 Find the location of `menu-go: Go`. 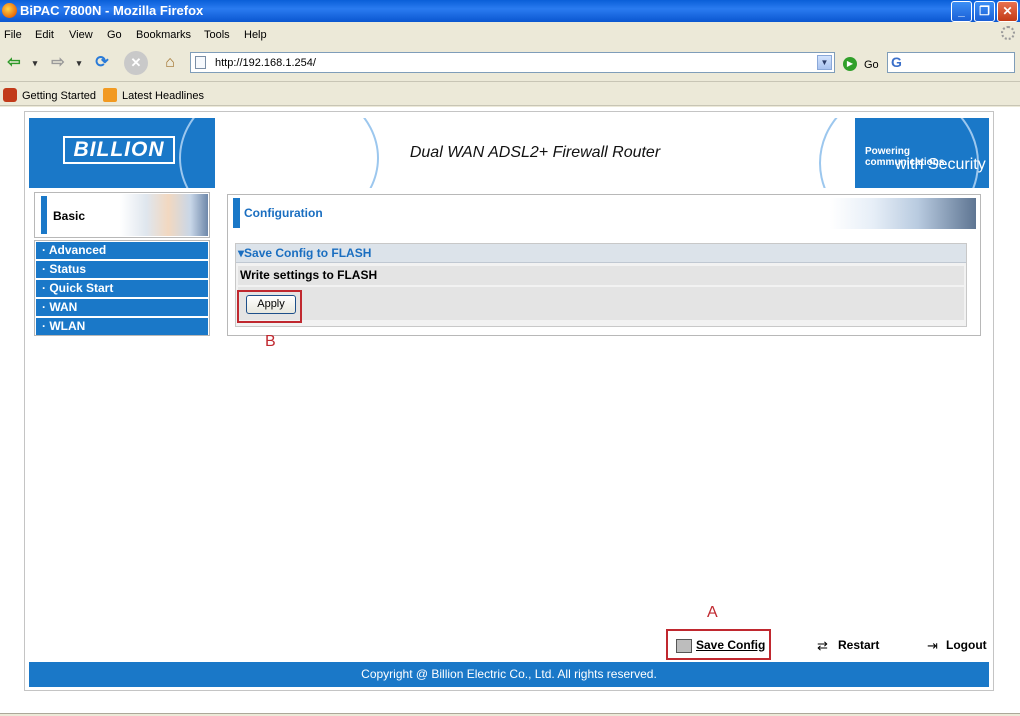

menu-go: Go is located at coordinates (114, 35).